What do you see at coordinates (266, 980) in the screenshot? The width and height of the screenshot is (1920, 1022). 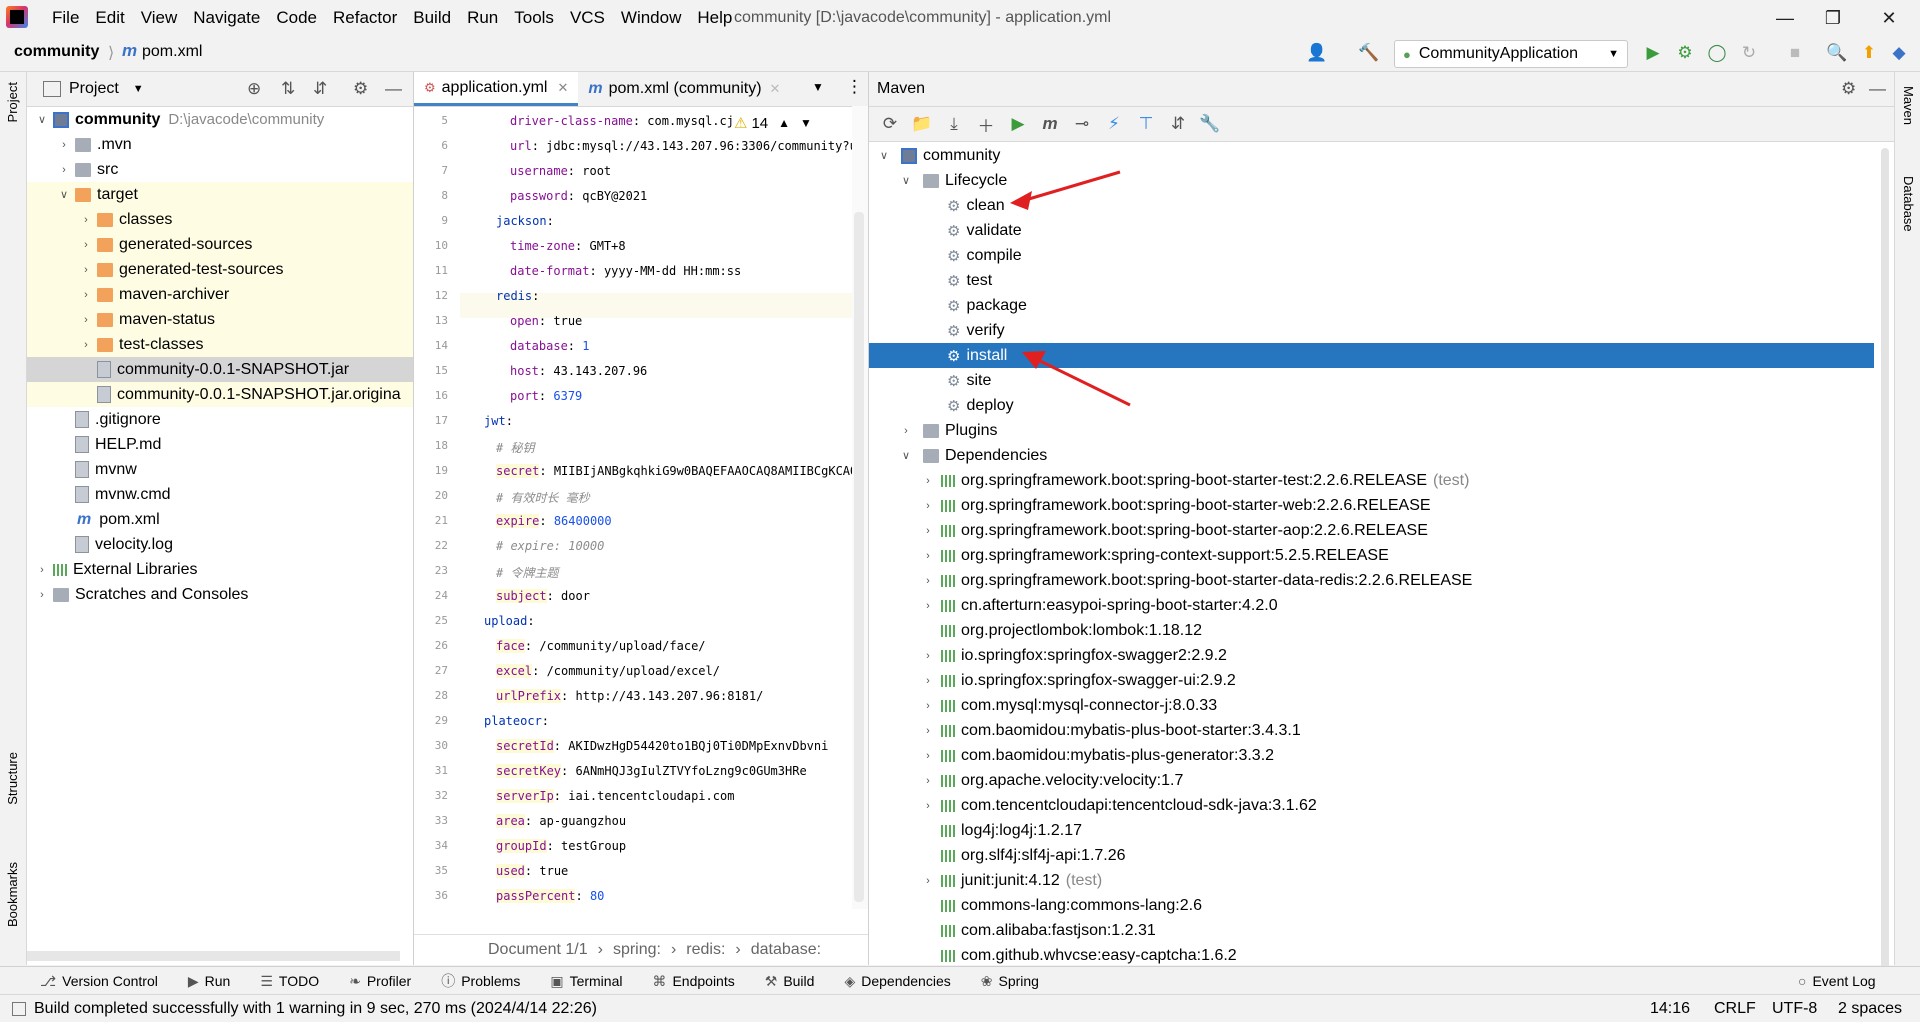 I see `todo-list-icon: ☰` at bounding box center [266, 980].